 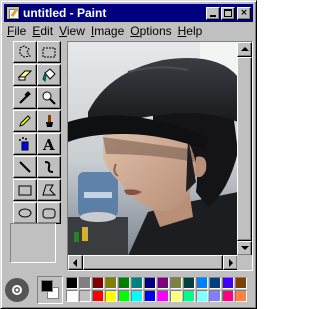 I want to click on left-arrow-icon, so click(x=75, y=263).